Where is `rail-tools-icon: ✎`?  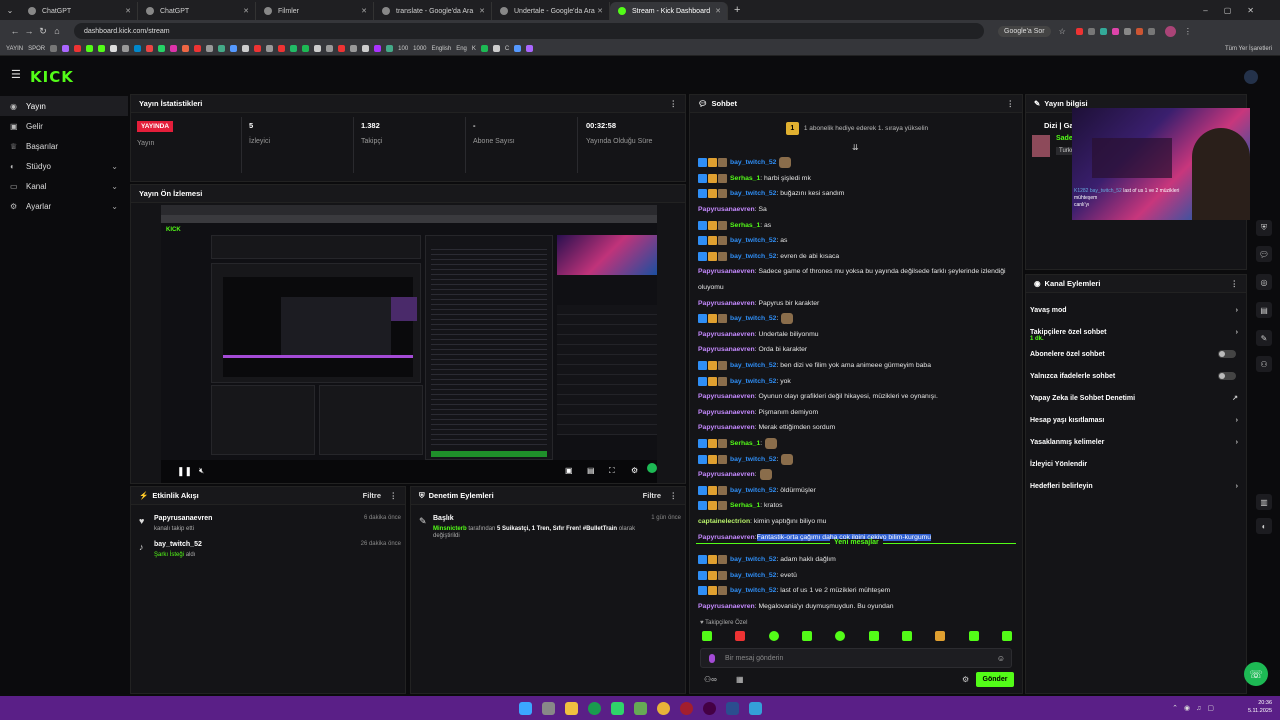
rail-tools-icon: ✎ is located at coordinates (1264, 338).